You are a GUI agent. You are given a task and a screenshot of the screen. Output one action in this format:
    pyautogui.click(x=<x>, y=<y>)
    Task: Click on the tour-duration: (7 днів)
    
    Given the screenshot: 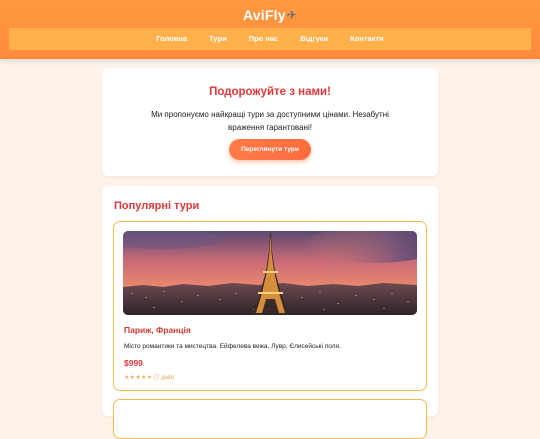 What is the action you would take?
    pyautogui.click(x=164, y=378)
    